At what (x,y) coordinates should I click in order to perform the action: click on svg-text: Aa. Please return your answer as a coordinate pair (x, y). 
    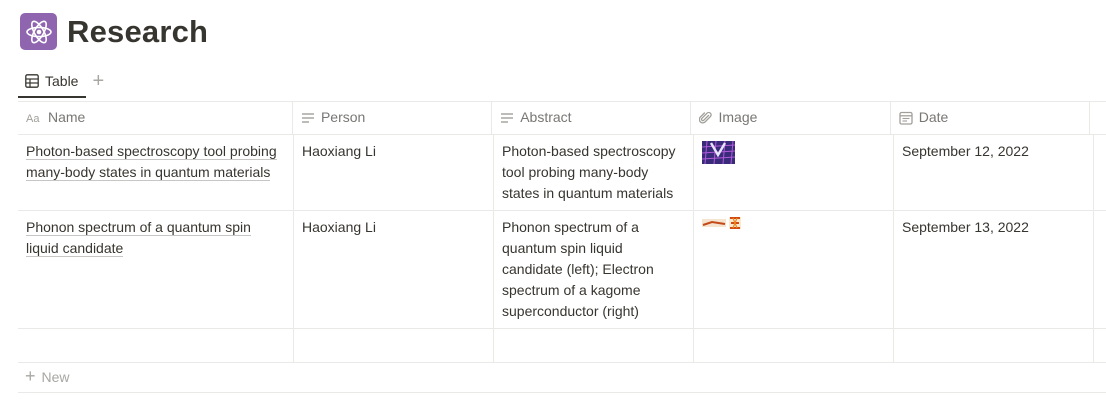
    Looking at the image, I should click on (33, 118).